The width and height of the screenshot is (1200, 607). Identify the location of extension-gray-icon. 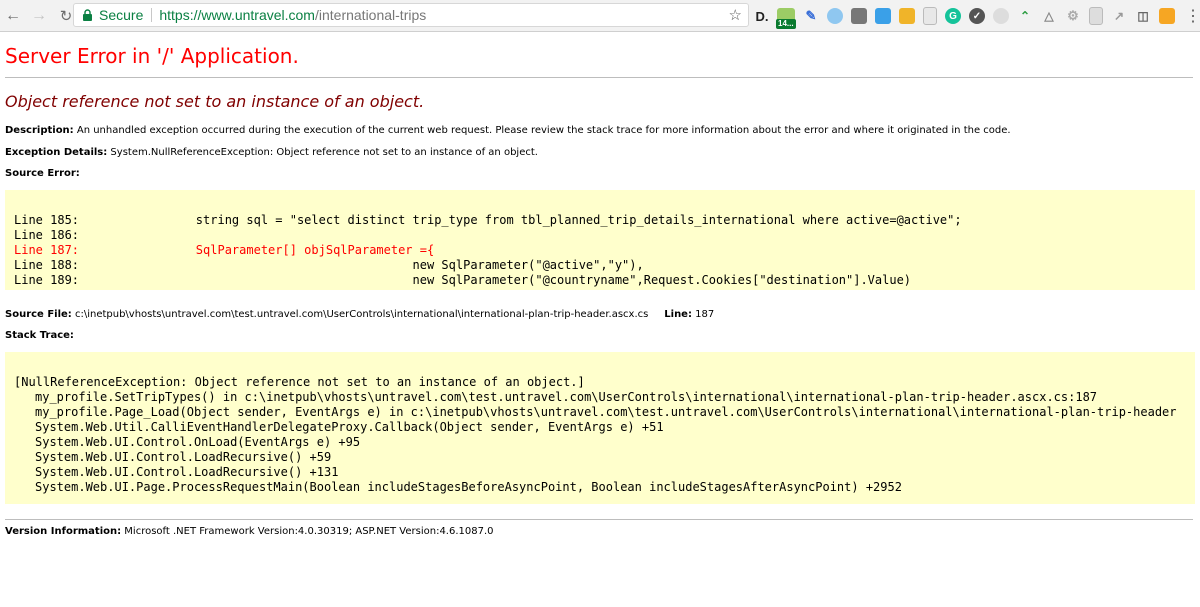
(859, 16).